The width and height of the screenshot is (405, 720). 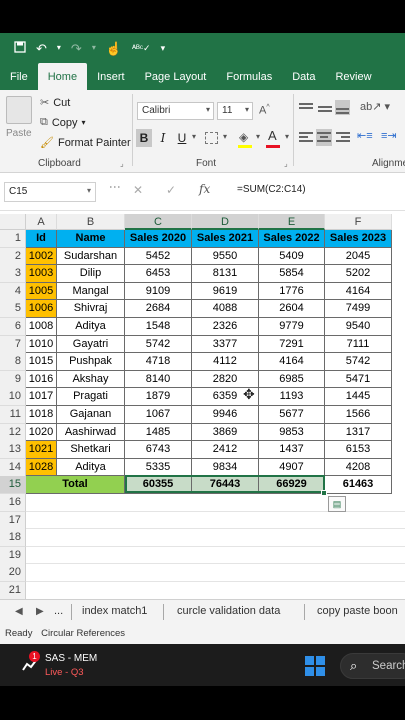 I want to click on table-cell: 5471, so click(x=358, y=379).